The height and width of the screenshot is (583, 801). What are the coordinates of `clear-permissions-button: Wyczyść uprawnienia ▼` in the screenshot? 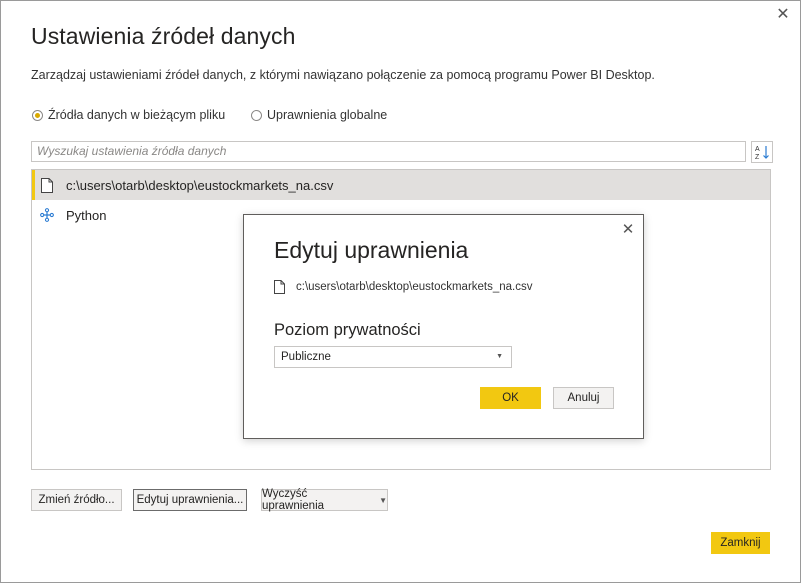 It's located at (324, 500).